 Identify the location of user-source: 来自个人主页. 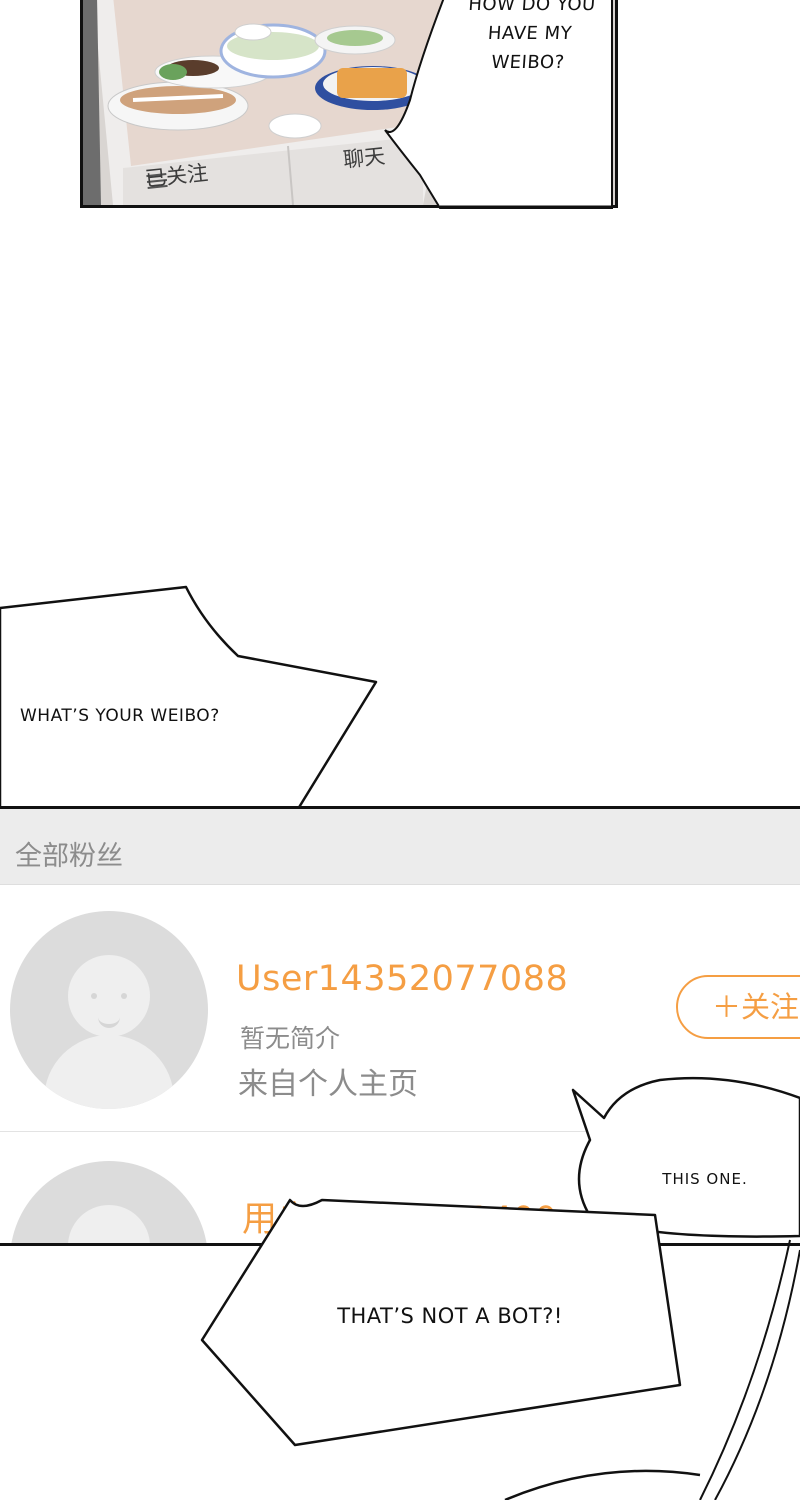
(328, 1084).